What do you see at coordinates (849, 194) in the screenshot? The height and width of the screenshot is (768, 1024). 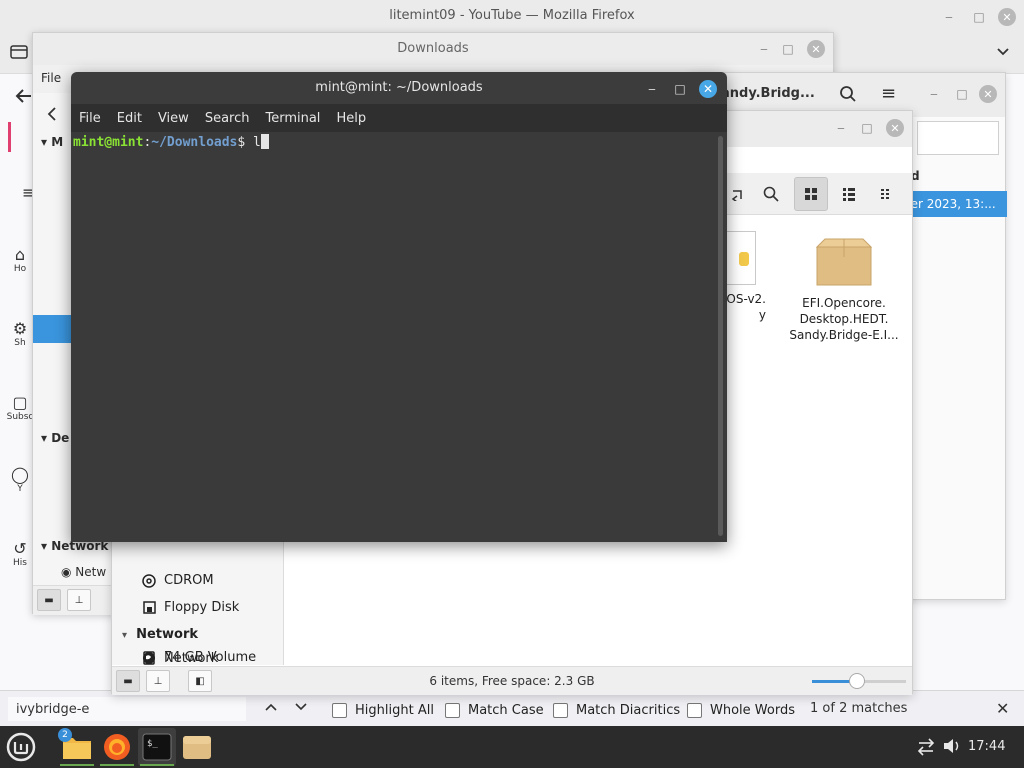 I see `list-view-icon` at bounding box center [849, 194].